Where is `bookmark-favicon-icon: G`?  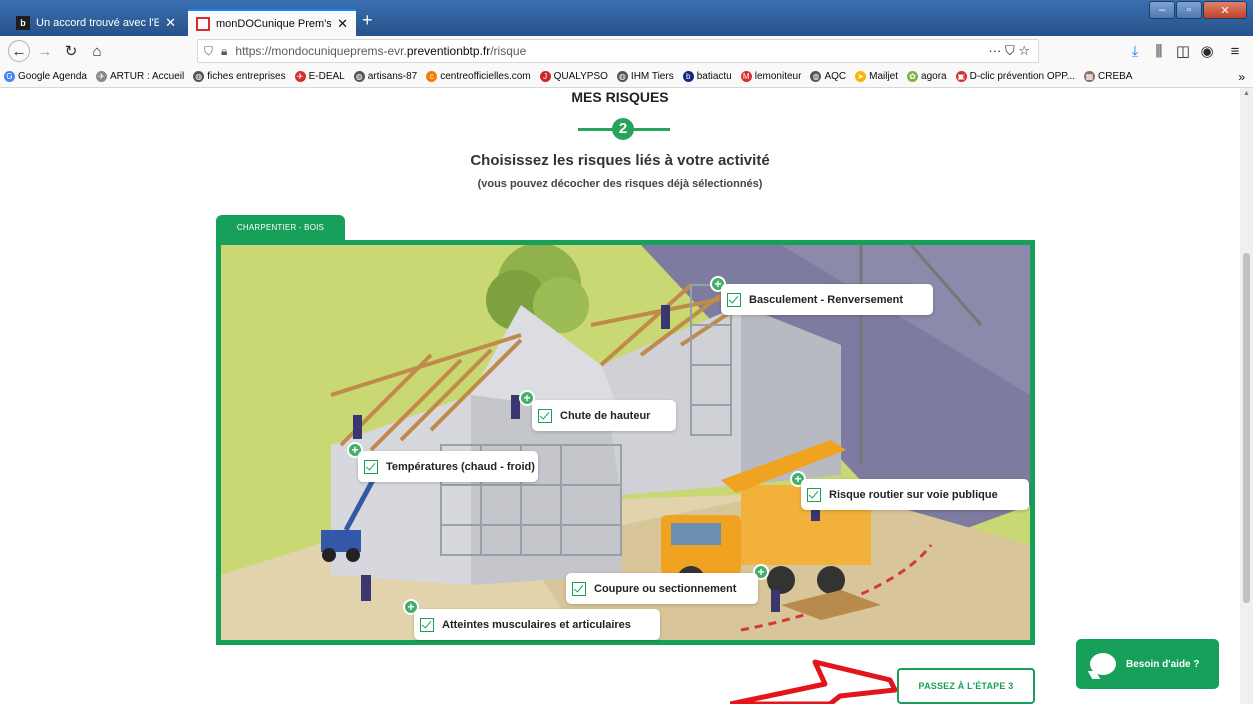
bookmark-favicon-icon: G is located at coordinates (9, 76).